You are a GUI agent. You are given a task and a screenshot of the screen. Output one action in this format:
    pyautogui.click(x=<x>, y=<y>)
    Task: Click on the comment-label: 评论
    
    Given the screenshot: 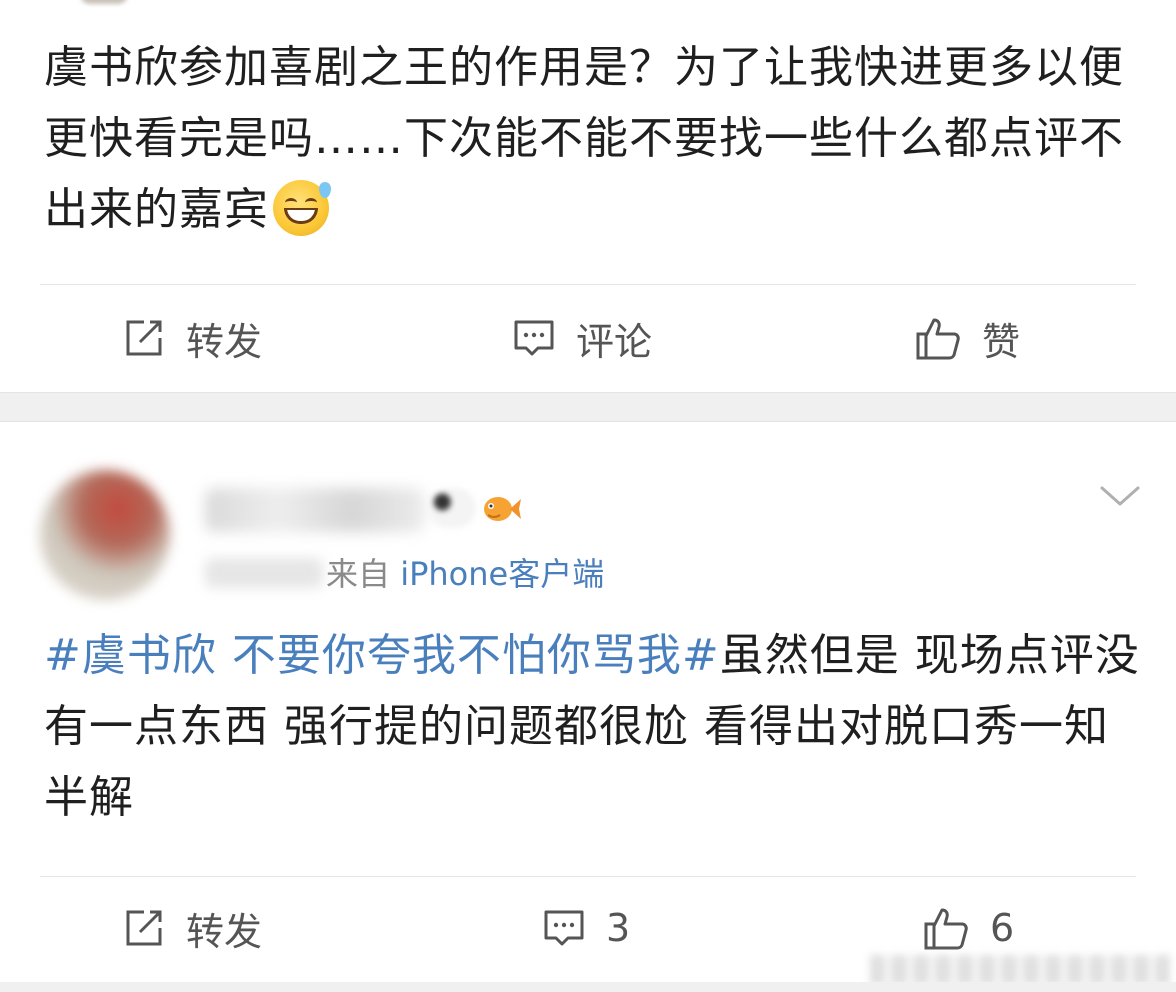 What is the action you would take?
    pyautogui.click(x=614, y=341)
    